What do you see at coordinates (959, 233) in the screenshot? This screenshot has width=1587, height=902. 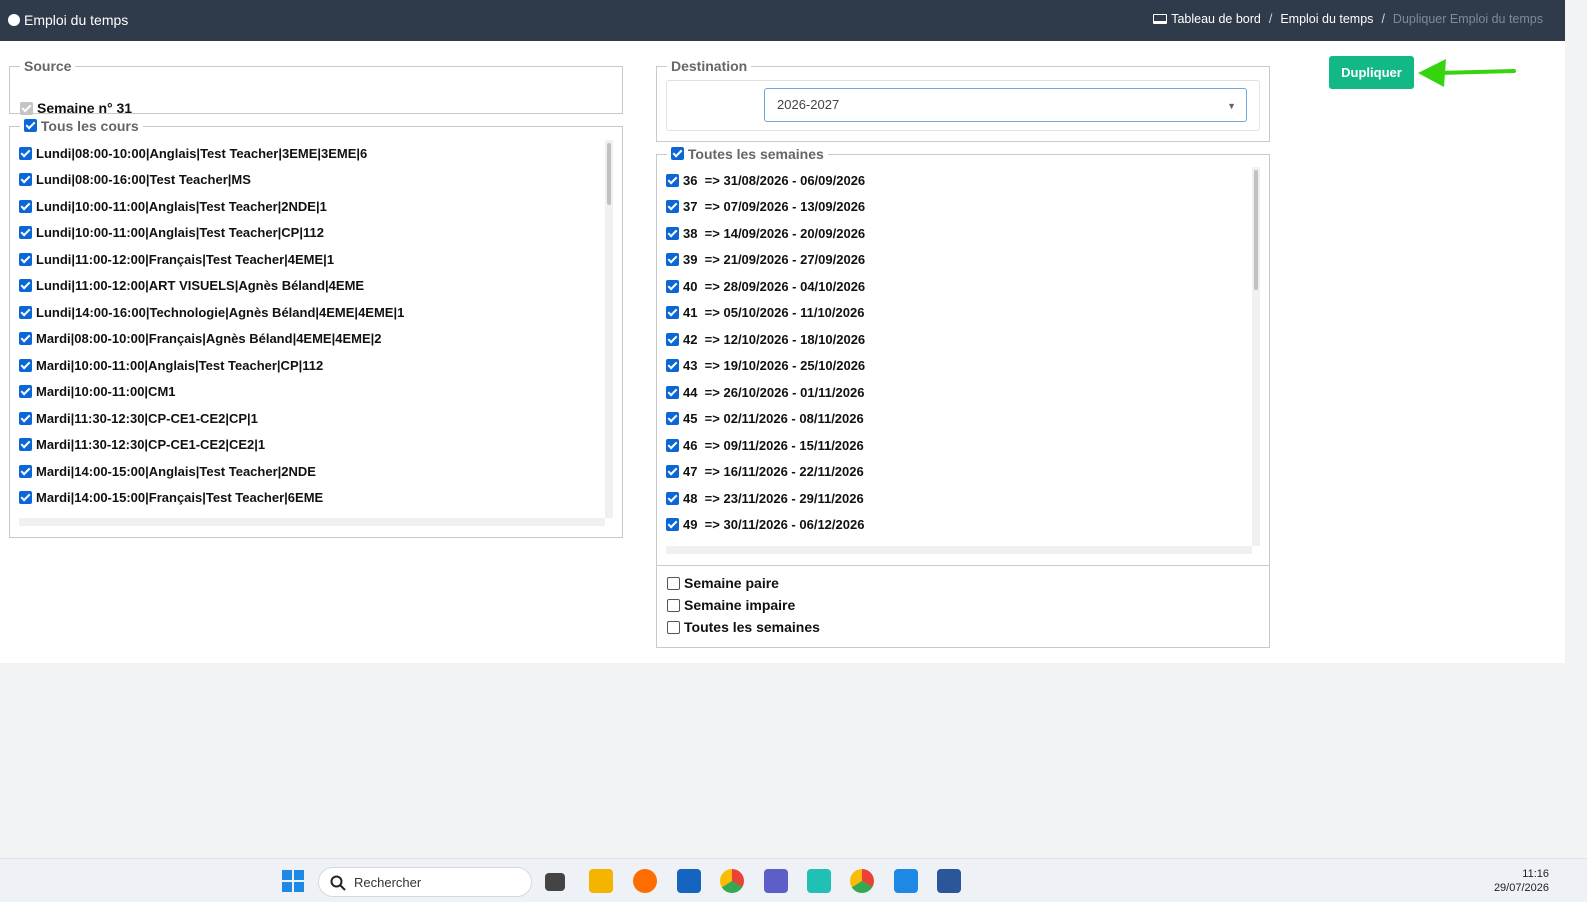 I see `week-item: 38 => 14/09/2026 - 20/09/2026` at bounding box center [959, 233].